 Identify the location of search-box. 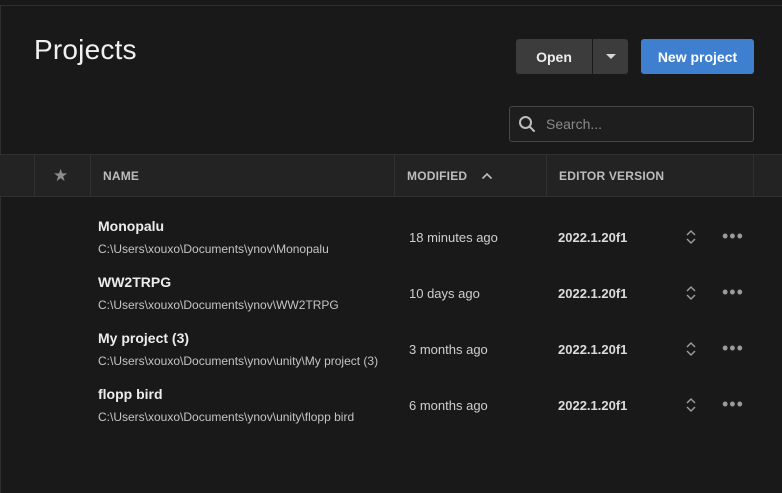
(631, 124).